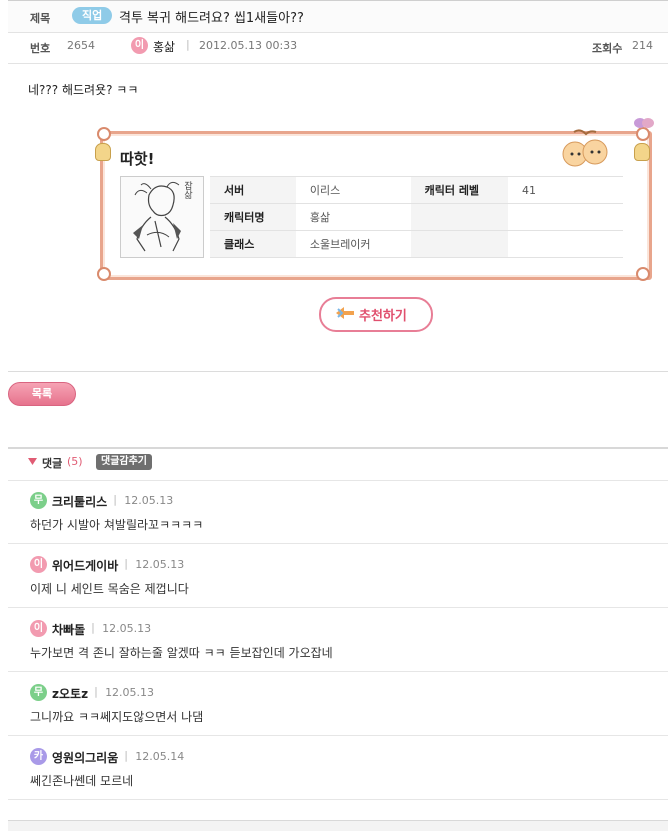 The height and width of the screenshot is (831, 668). What do you see at coordinates (353, 217) in the screenshot?
I see `character-name-value: 홍삶` at bounding box center [353, 217].